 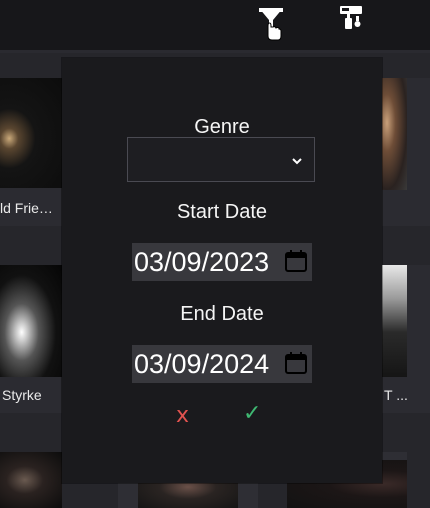 I want to click on start-date-input: 03/09/2023, so click(x=222, y=262).